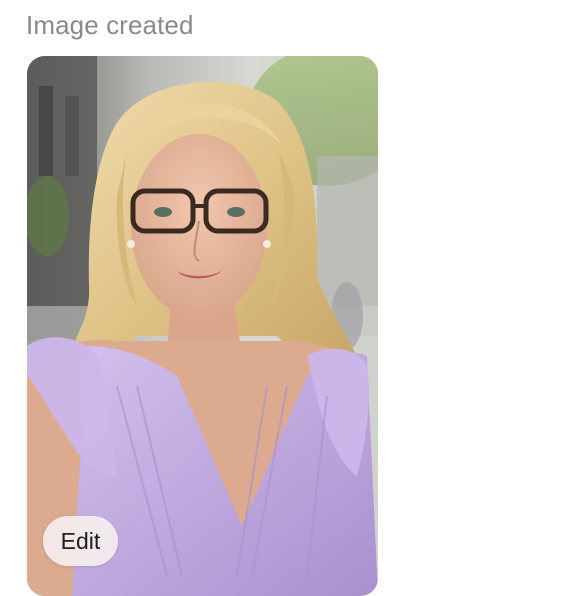 This screenshot has width=580, height=596. Describe the element at coordinates (110, 25) in the screenshot. I see `status-label: Image created` at that location.